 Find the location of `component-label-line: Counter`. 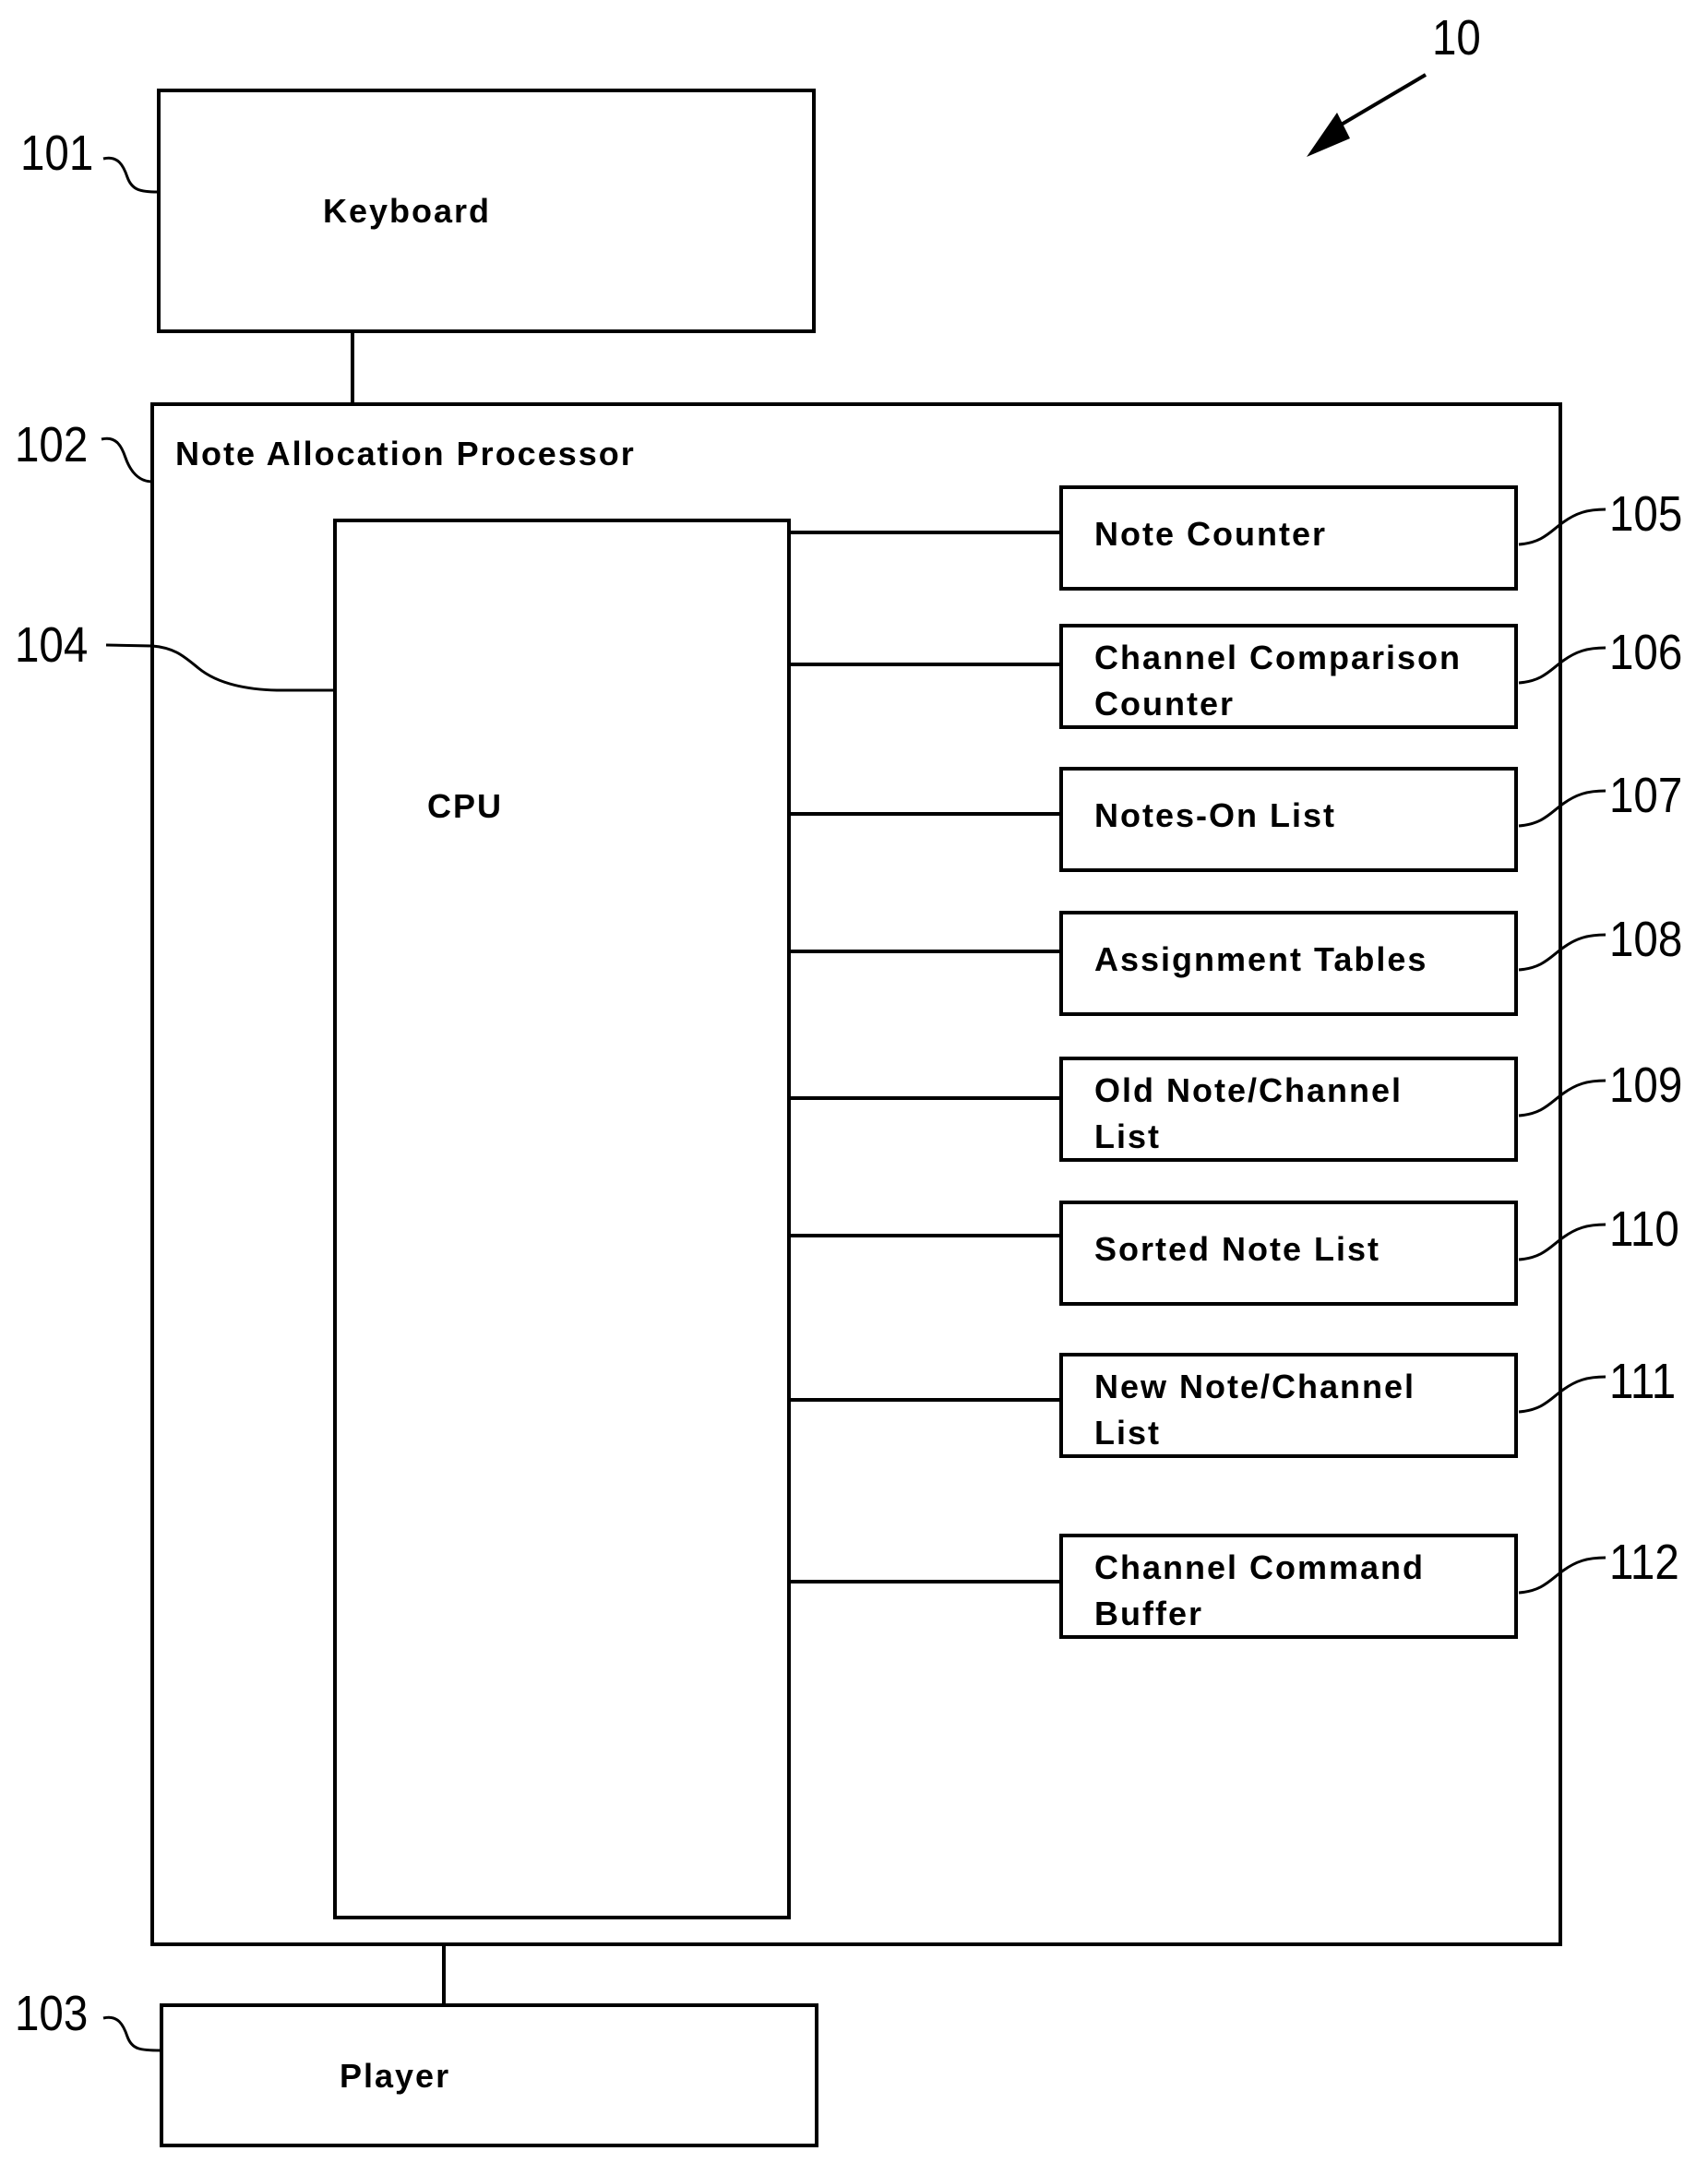

component-label-line: Counter is located at coordinates (1164, 704).